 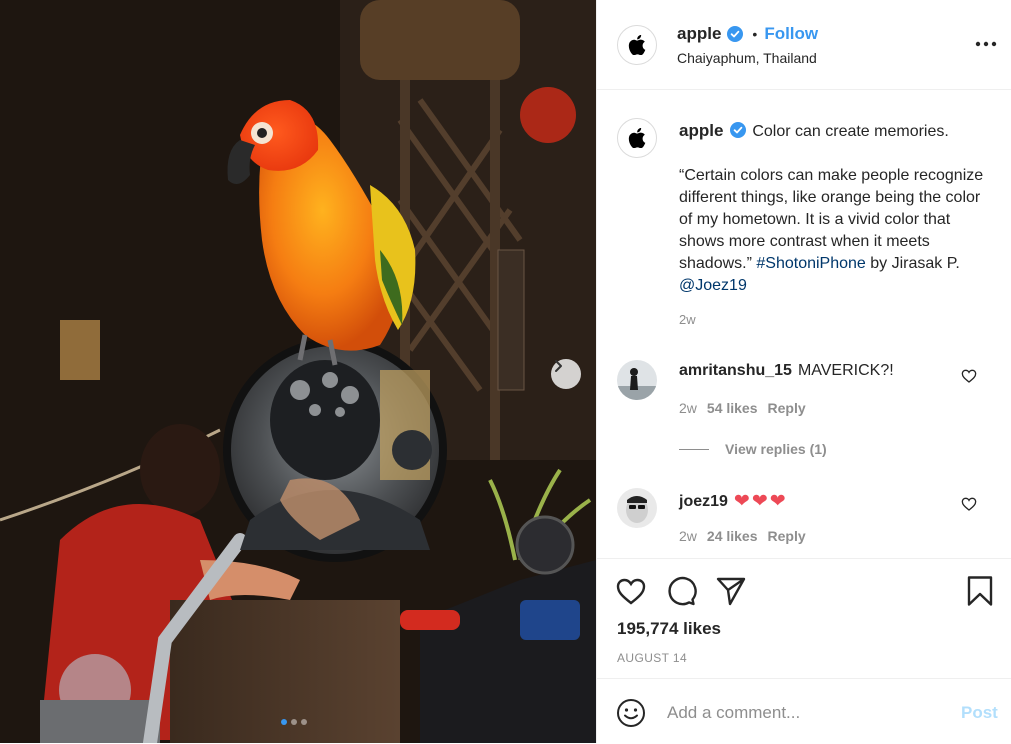 I want to click on comment-username: joez19, so click(x=703, y=502).